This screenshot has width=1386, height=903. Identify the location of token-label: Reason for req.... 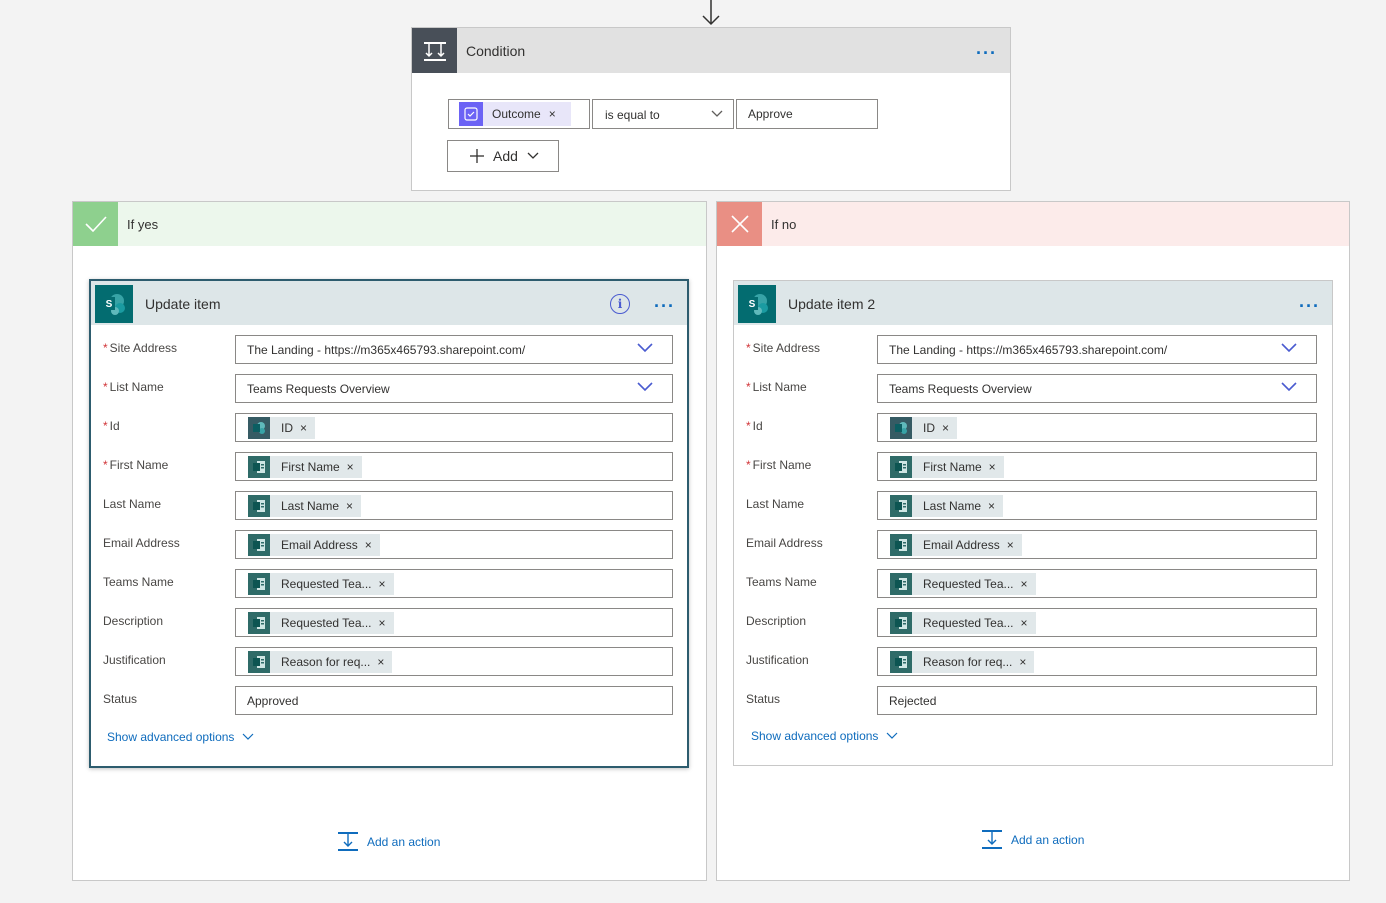
(968, 662).